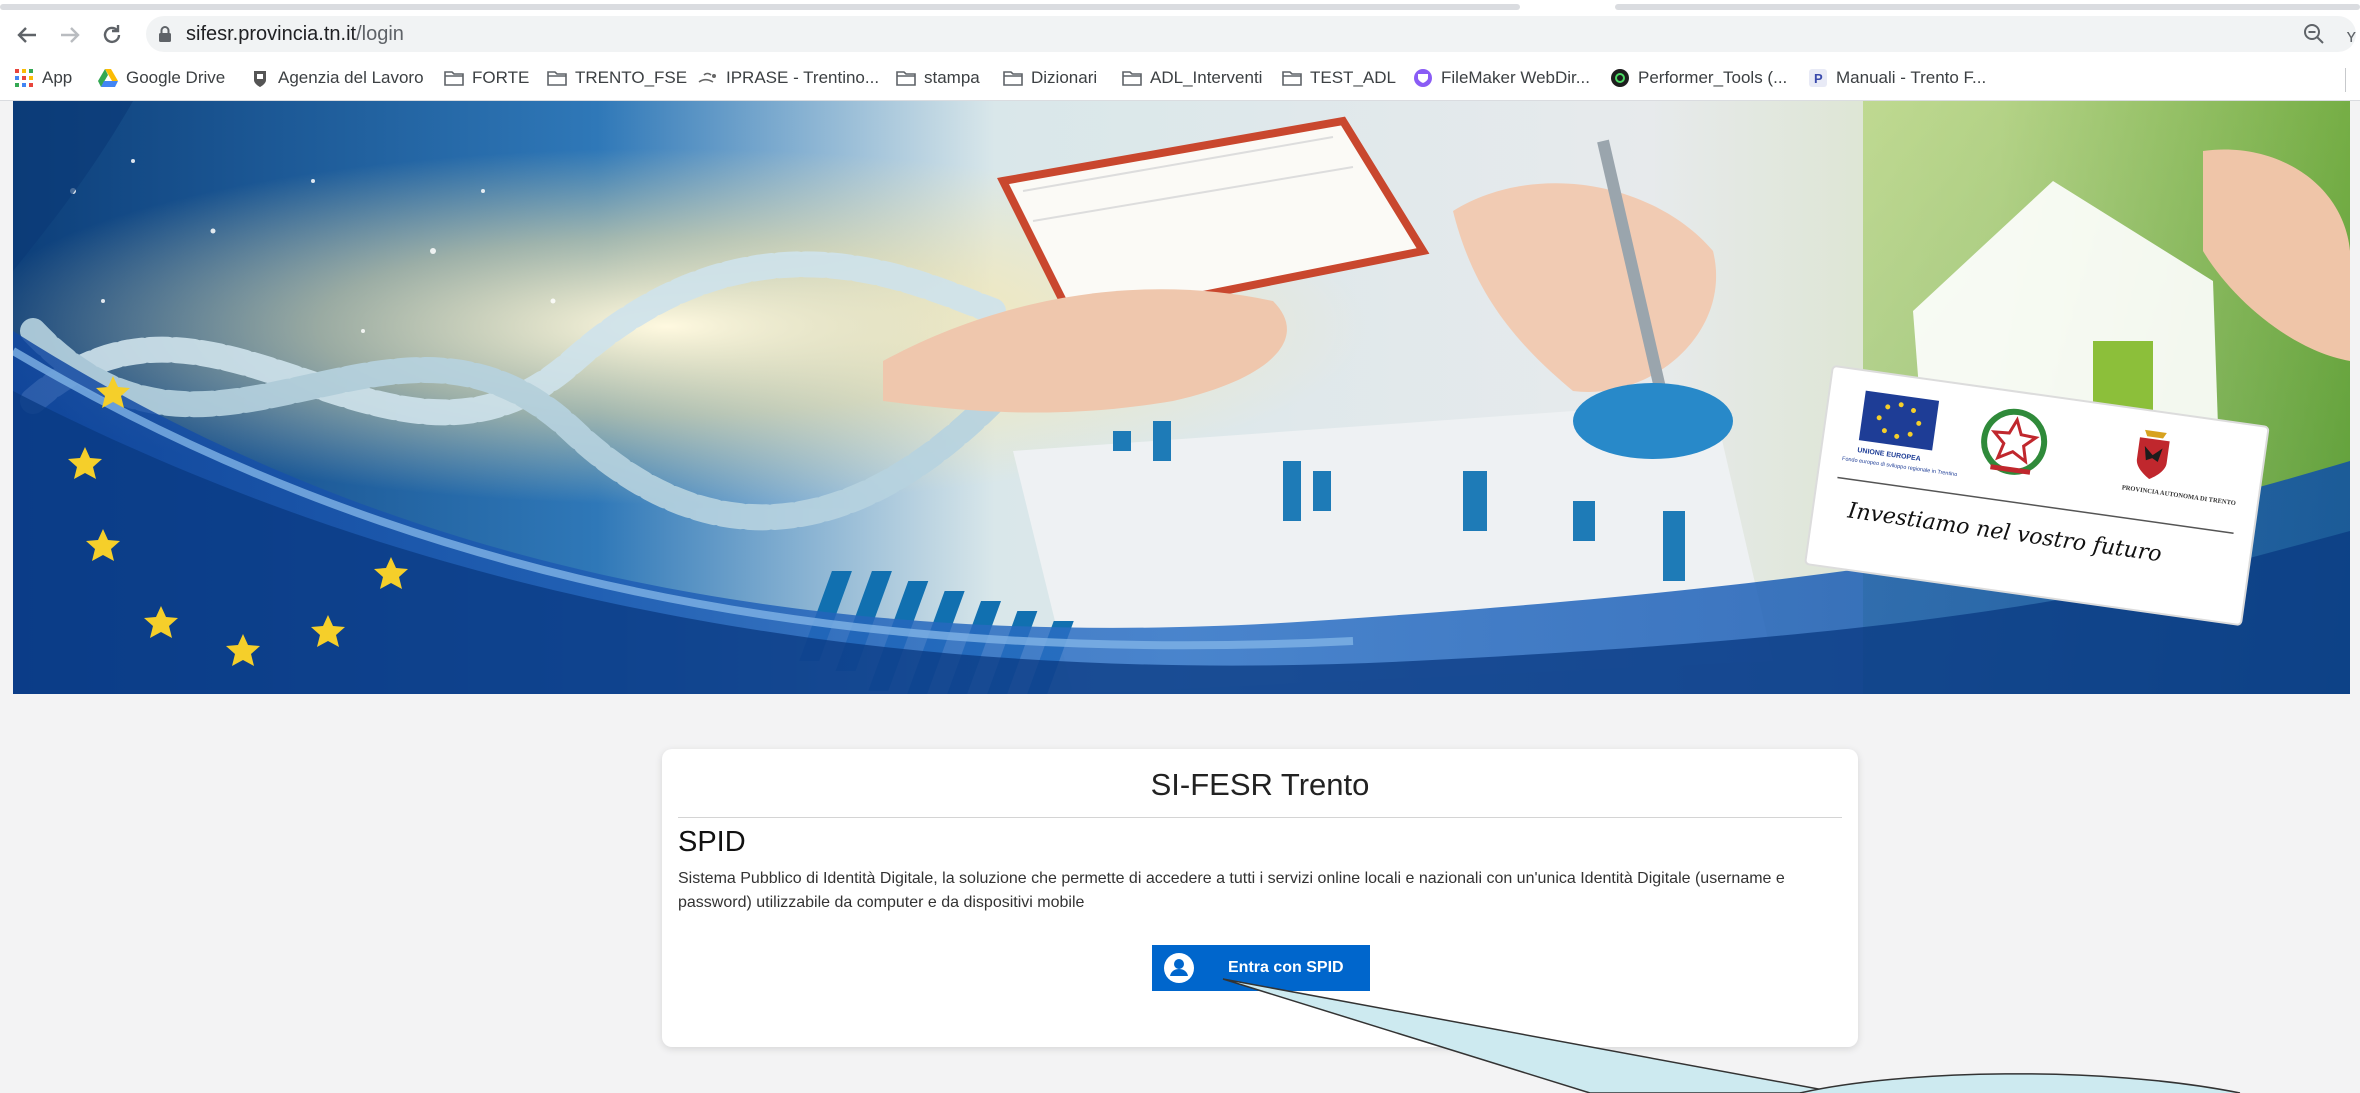 The width and height of the screenshot is (2360, 1093). Describe the element at coordinates (27, 35) in the screenshot. I see `back-icon` at that location.